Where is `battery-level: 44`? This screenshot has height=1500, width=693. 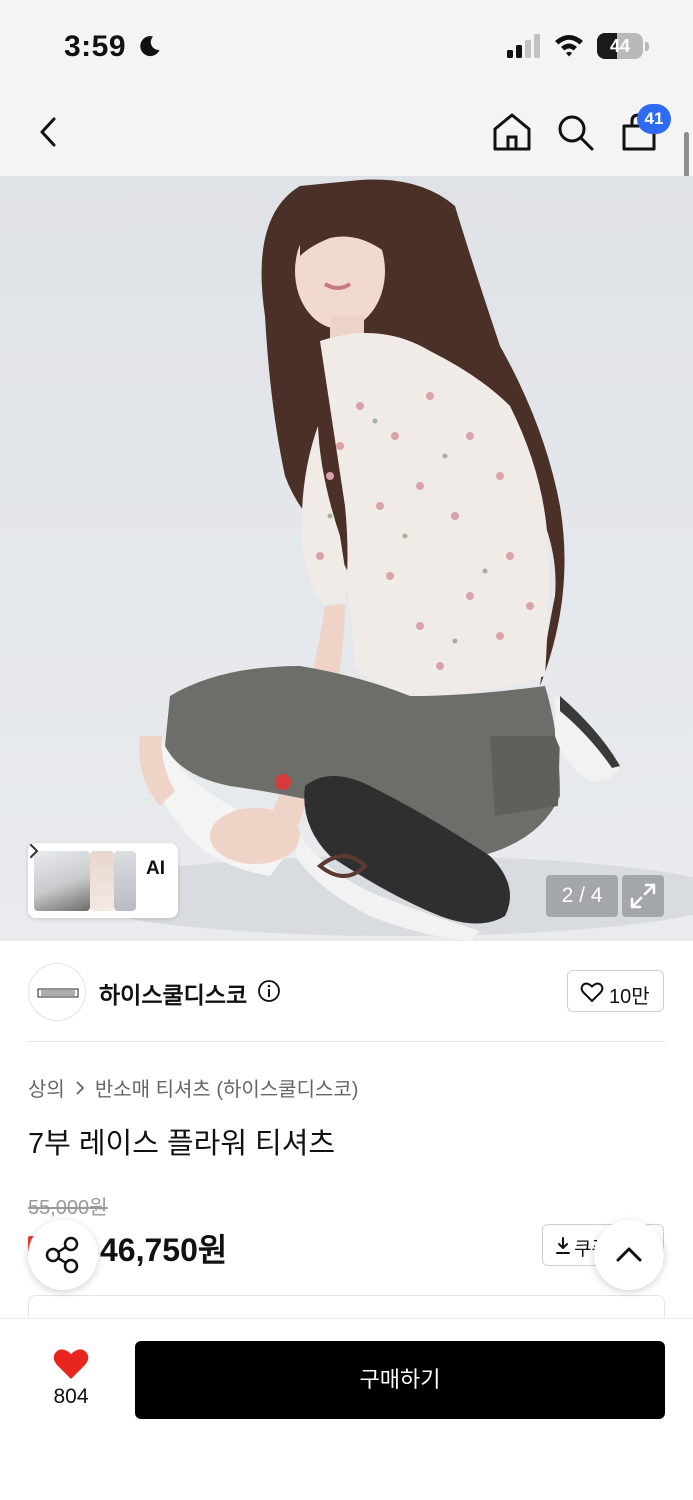 battery-level: 44 is located at coordinates (620, 46).